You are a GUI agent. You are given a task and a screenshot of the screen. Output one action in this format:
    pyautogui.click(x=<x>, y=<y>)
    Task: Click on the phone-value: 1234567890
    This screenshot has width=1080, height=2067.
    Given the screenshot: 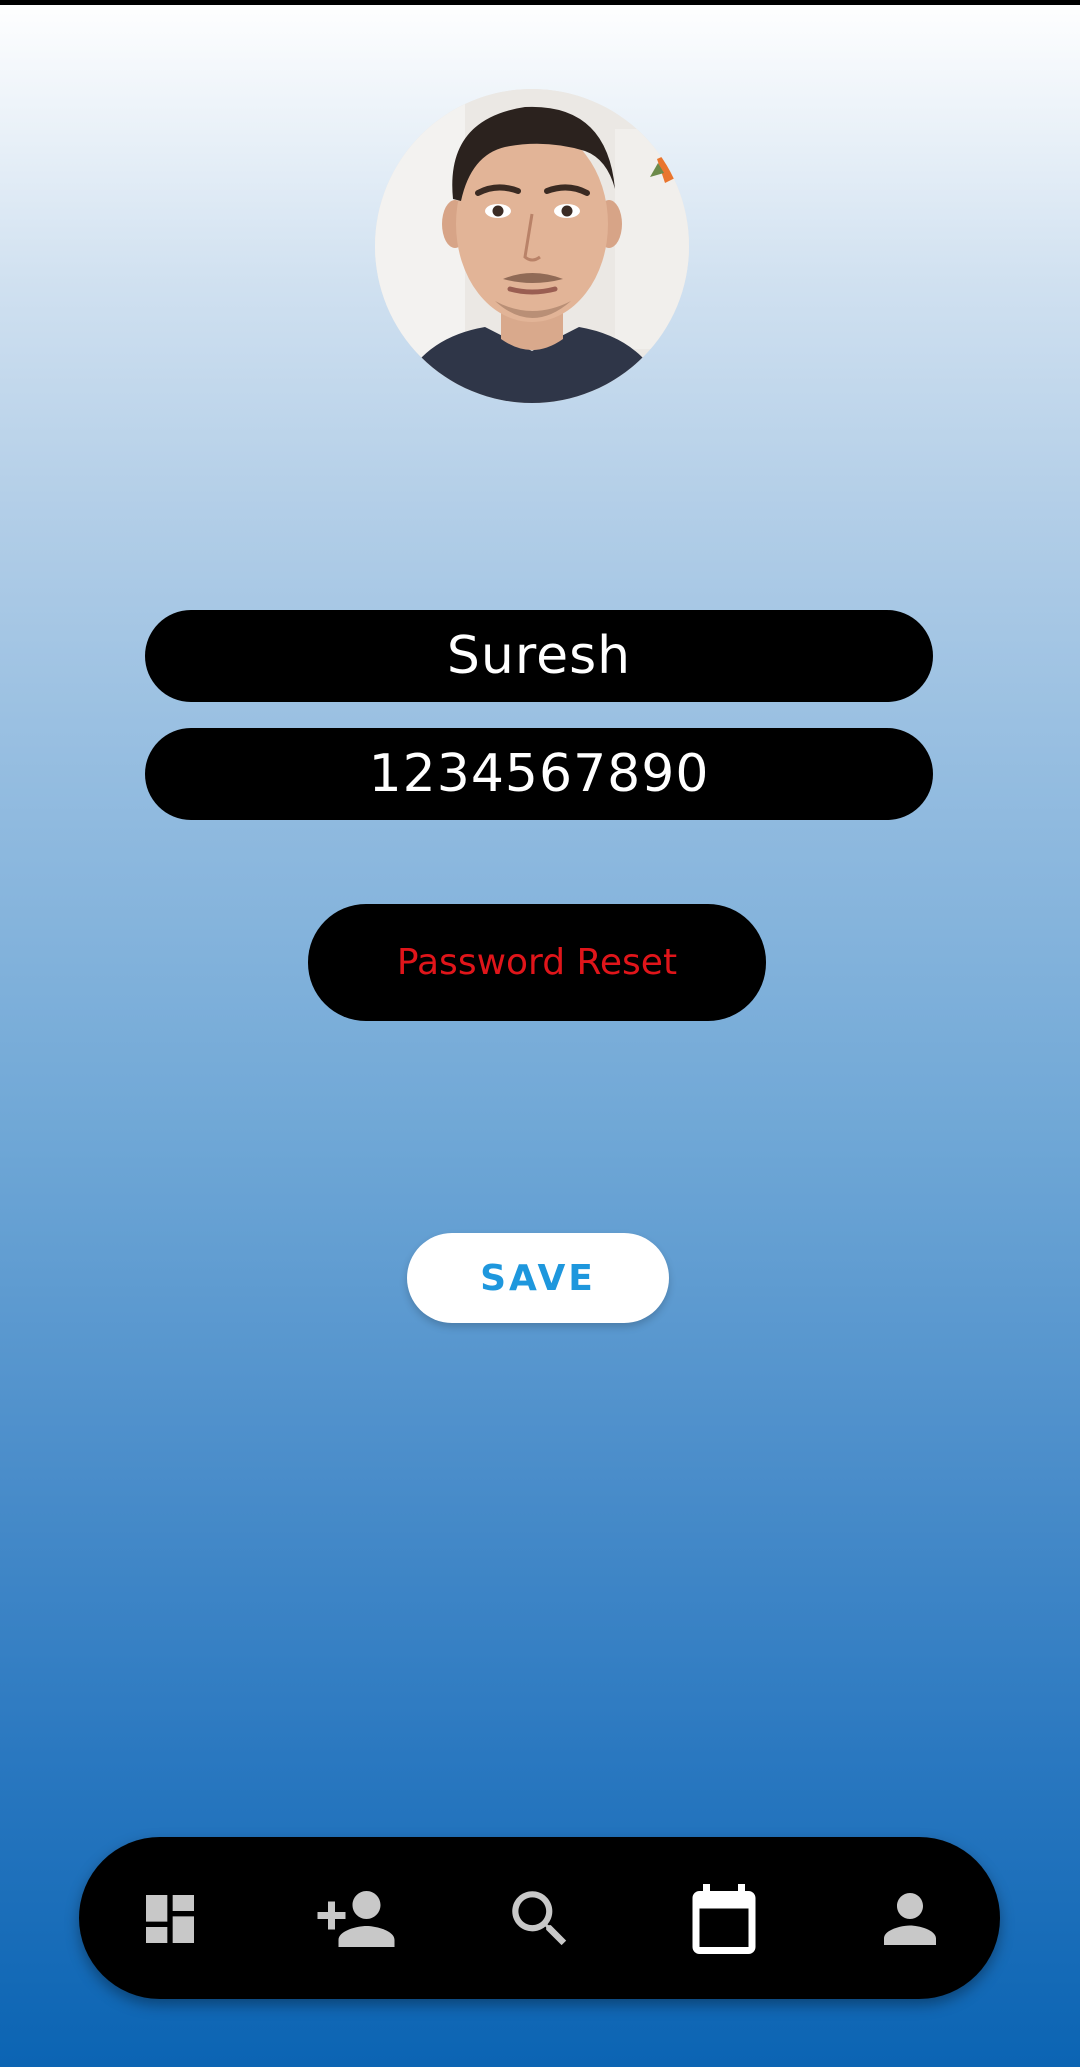 What is the action you would take?
    pyautogui.click(x=539, y=774)
    